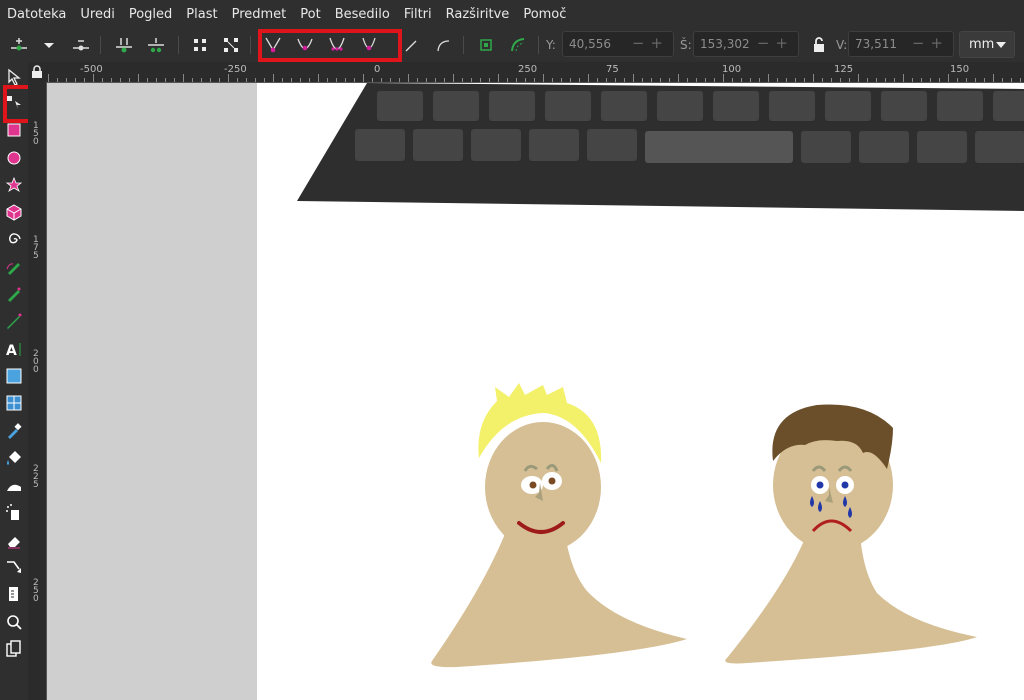  What do you see at coordinates (97, 14) in the screenshot?
I see `menu-edit: Uredi` at bounding box center [97, 14].